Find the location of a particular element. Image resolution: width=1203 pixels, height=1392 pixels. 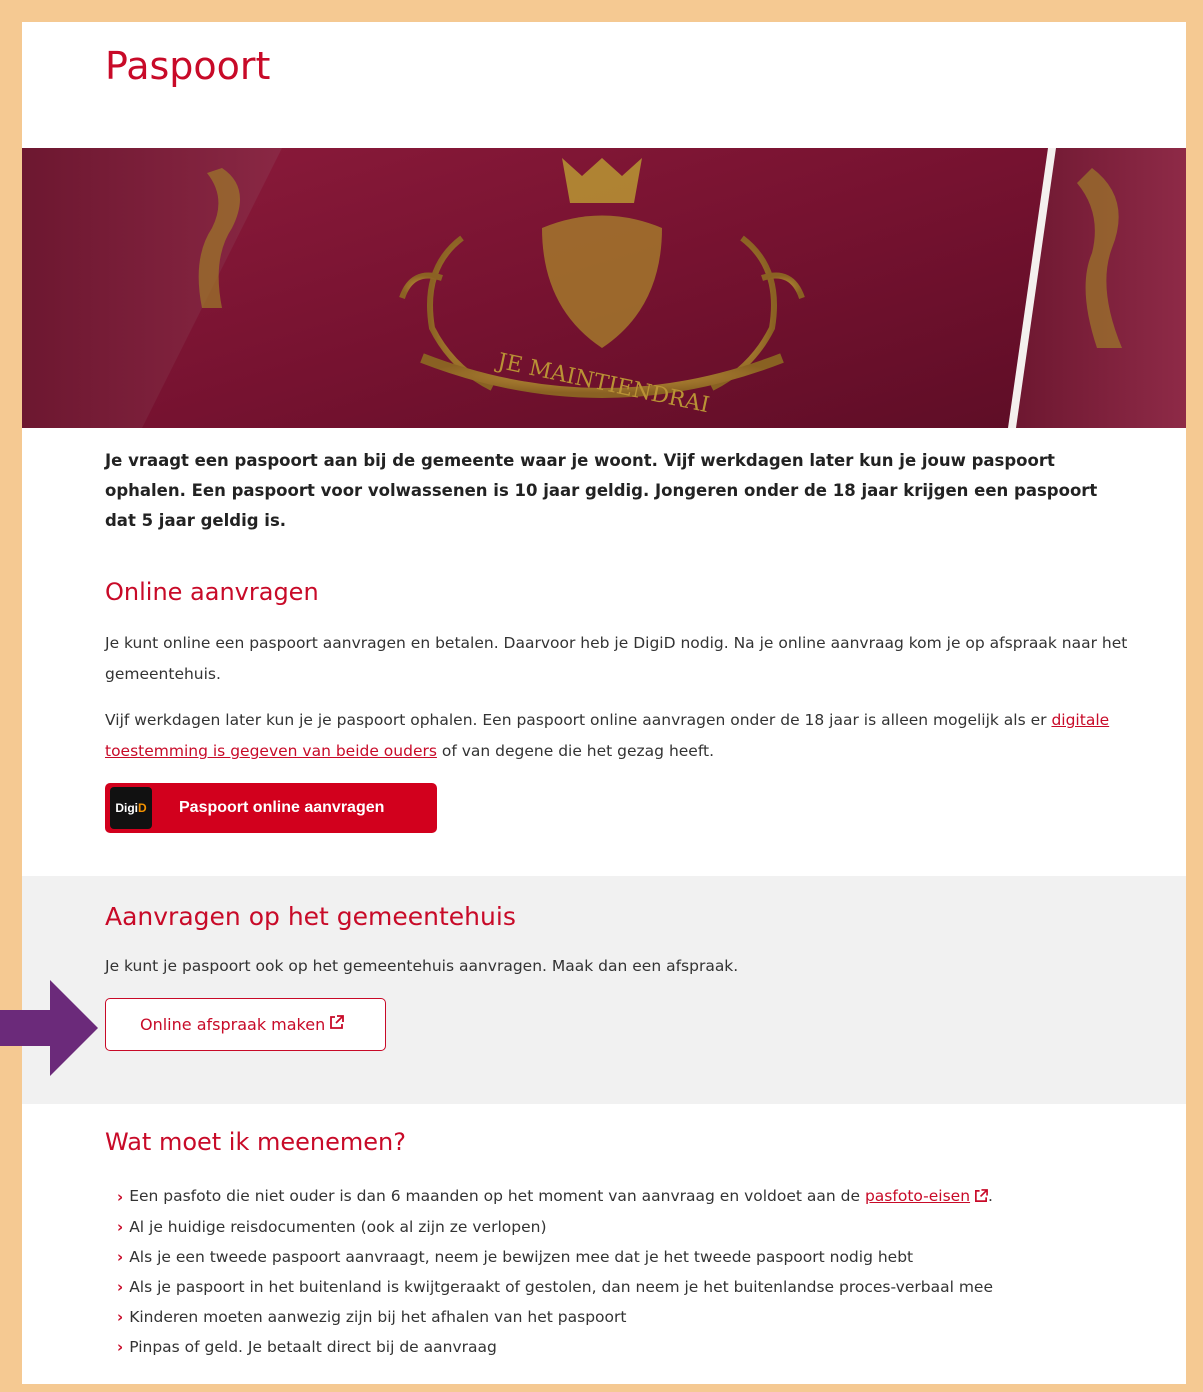

online-afspraak-maken-label: Online afspraak maken is located at coordinates (233, 1024).